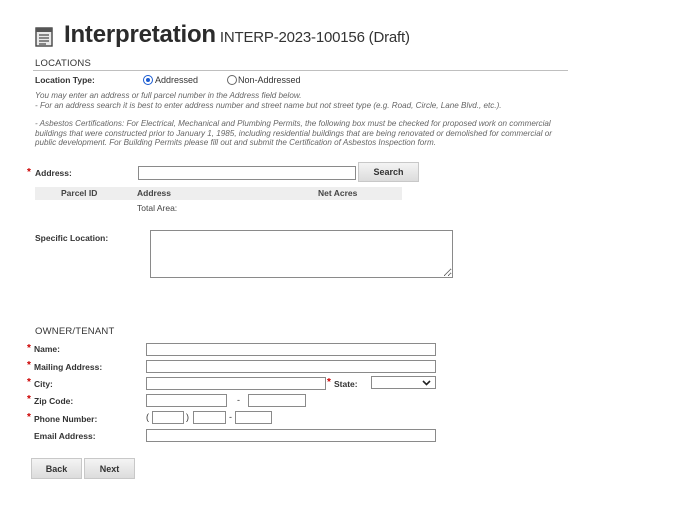 The width and height of the screenshot is (687, 520). What do you see at coordinates (218, 193) in the screenshot?
I see `parcel-table-header: Parcel ID Address Net Acres` at bounding box center [218, 193].